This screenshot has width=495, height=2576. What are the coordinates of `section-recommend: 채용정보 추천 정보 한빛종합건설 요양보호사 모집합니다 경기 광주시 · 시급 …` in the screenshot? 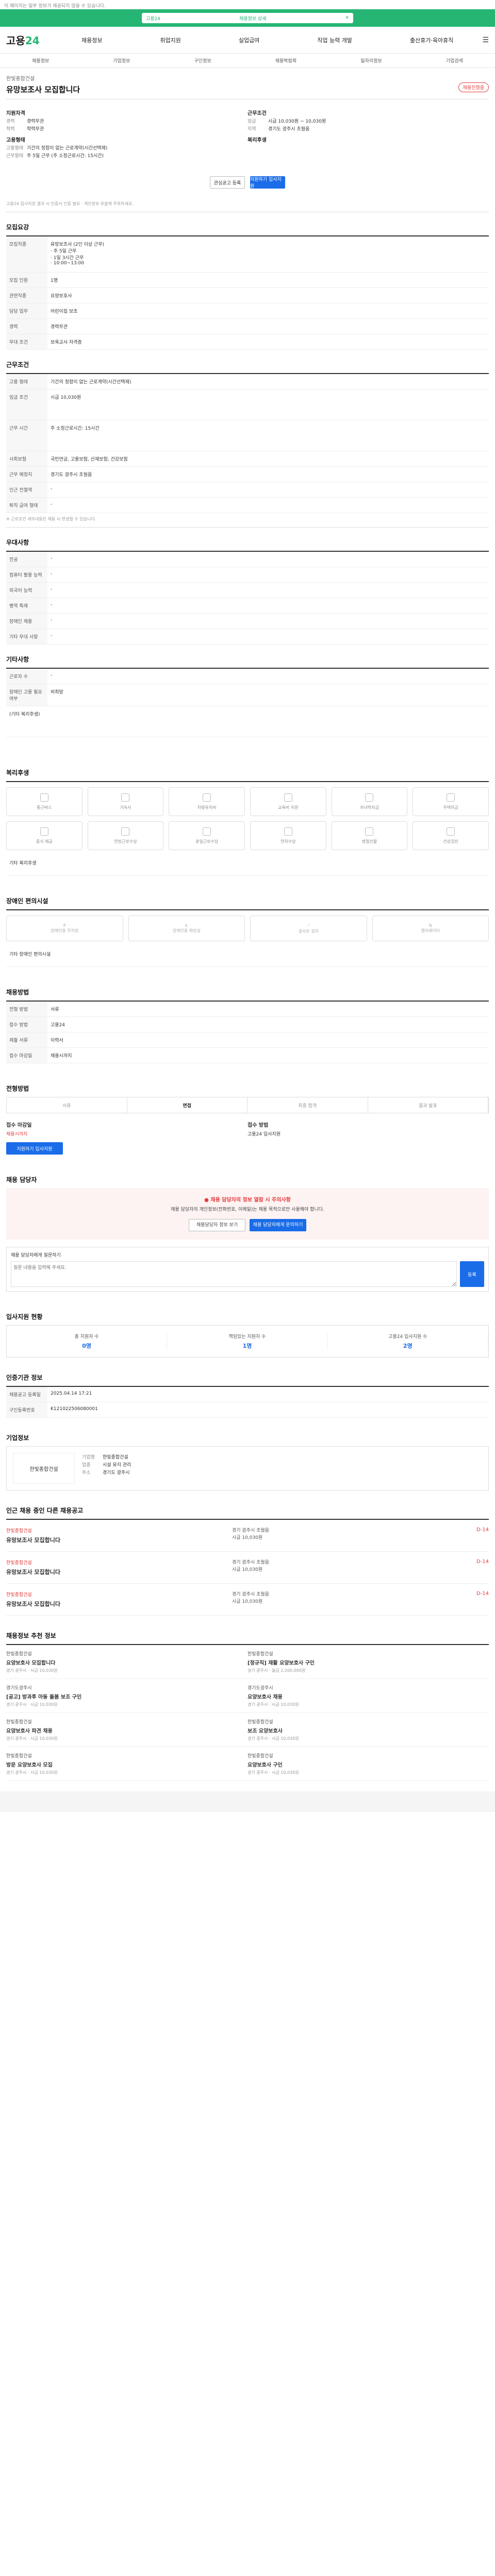 It's located at (247, 1706).